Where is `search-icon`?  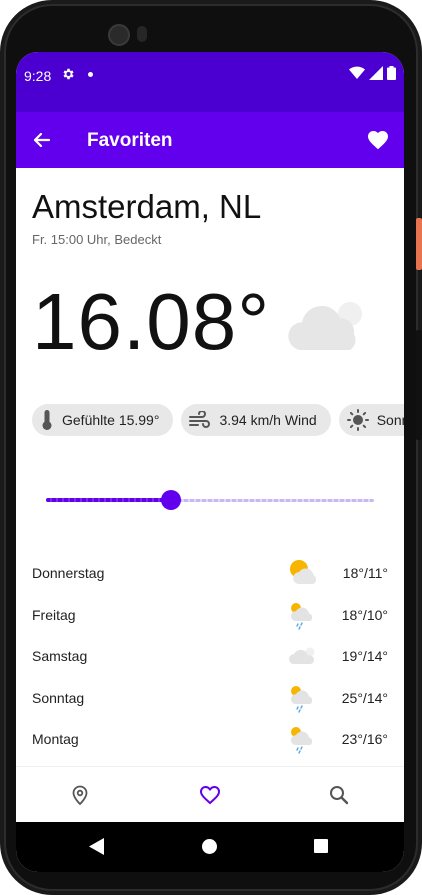 search-icon is located at coordinates (339, 795).